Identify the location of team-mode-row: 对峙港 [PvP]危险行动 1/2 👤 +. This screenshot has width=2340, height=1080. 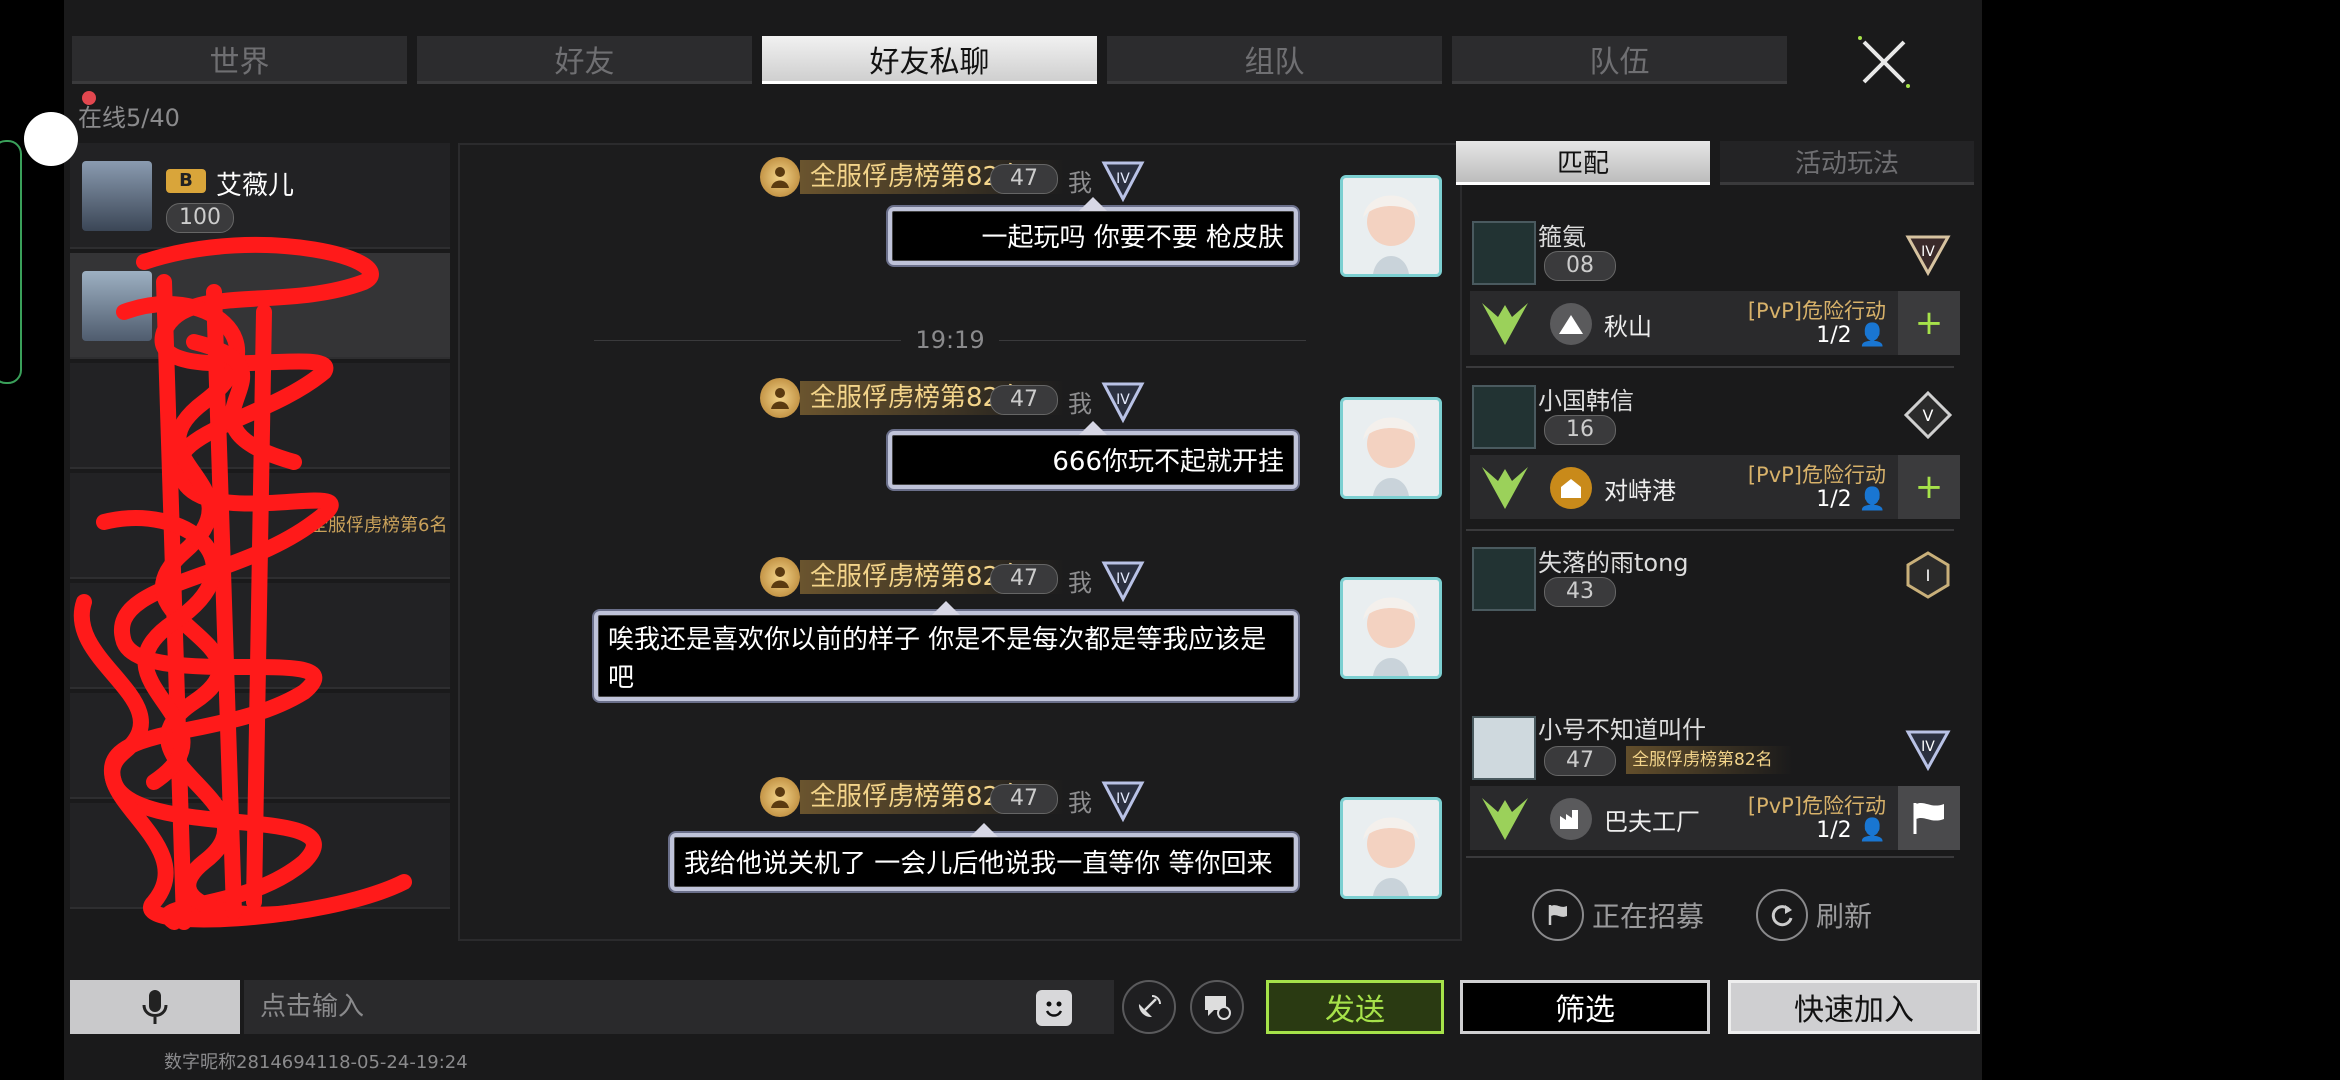
(1715, 487).